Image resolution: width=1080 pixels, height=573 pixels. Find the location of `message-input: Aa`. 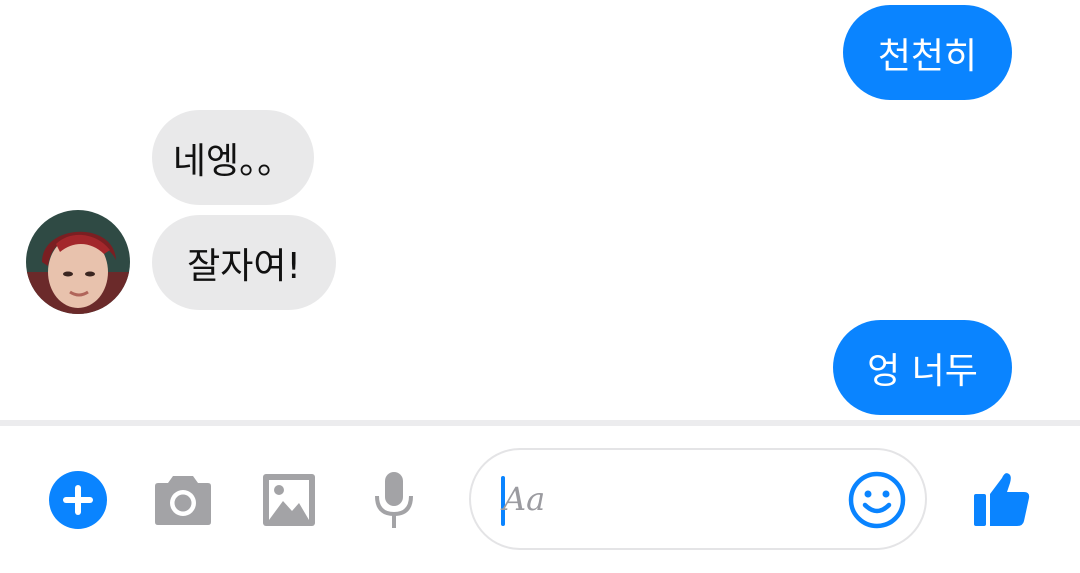

message-input: Aa is located at coordinates (698, 499).